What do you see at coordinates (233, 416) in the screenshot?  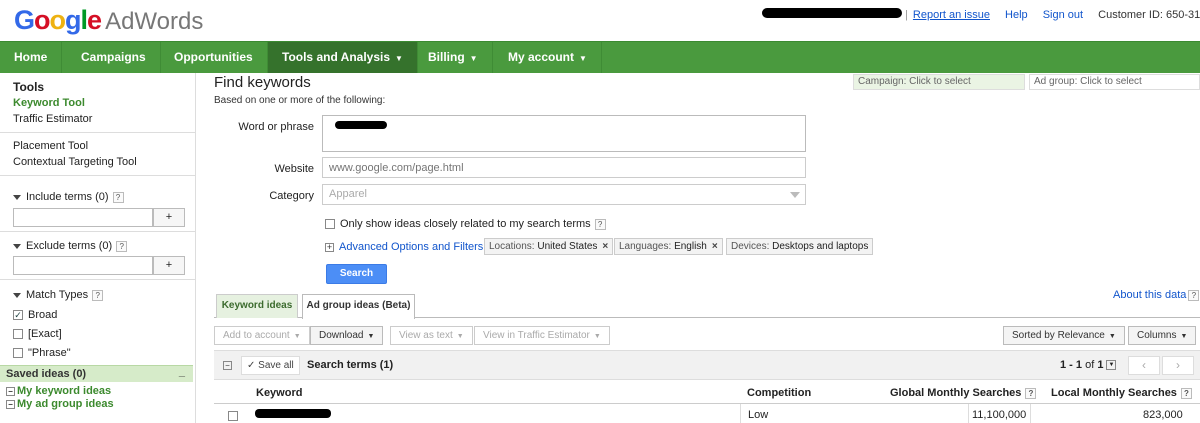 I see `row-checkbox` at bounding box center [233, 416].